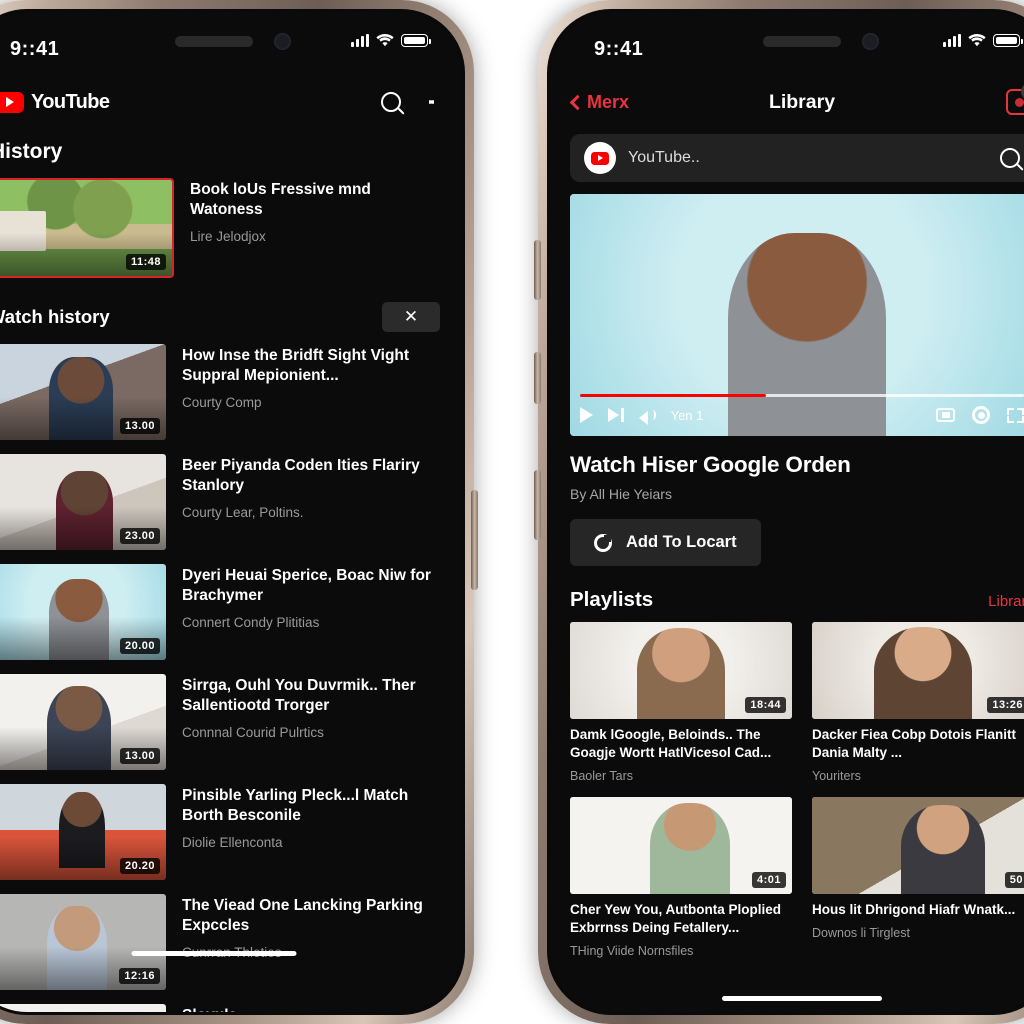  What do you see at coordinates (710, 464) in the screenshot?
I see `video-title: Watch Hiser Google Orden` at bounding box center [710, 464].